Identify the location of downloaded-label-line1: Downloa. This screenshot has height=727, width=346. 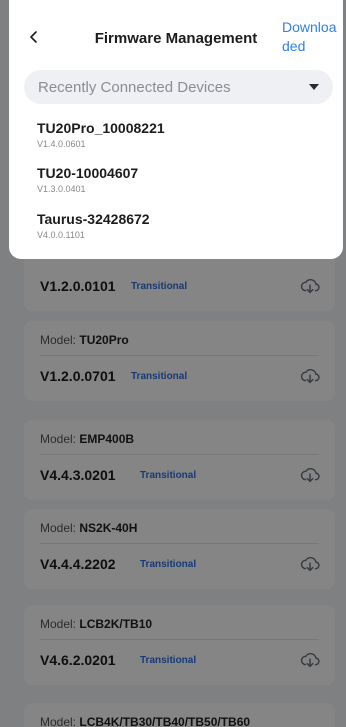
(309, 27).